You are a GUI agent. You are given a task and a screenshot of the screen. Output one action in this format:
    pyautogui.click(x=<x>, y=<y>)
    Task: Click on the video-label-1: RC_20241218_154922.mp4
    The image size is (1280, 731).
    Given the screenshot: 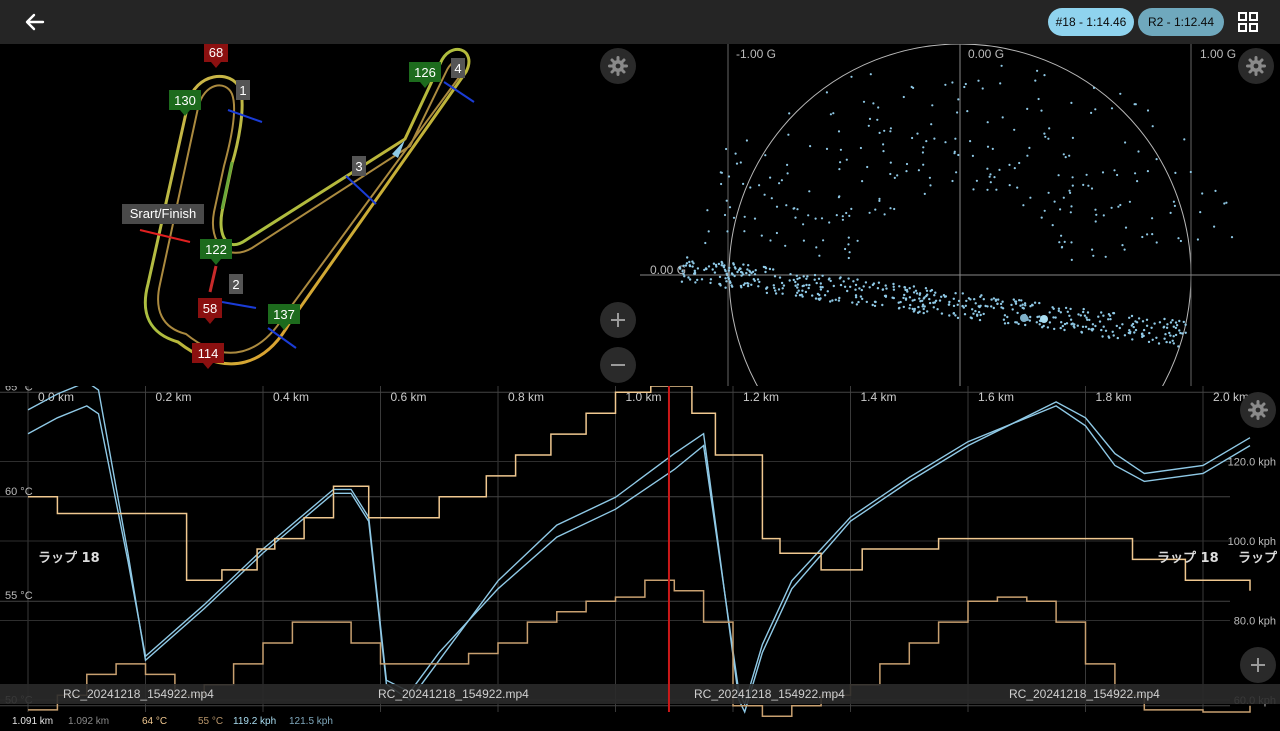 What is the action you would take?
    pyautogui.click(x=138, y=694)
    